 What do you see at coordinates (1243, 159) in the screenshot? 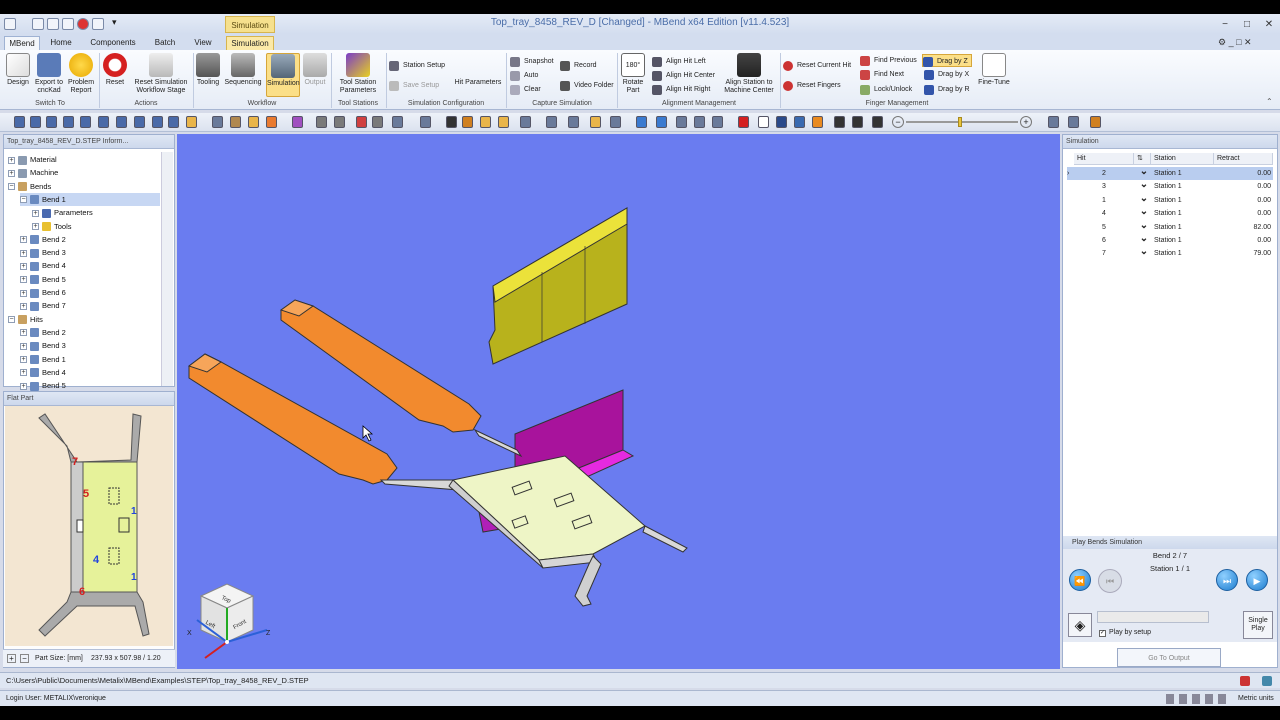
I see `retract-column-header: Retract` at bounding box center [1243, 159].